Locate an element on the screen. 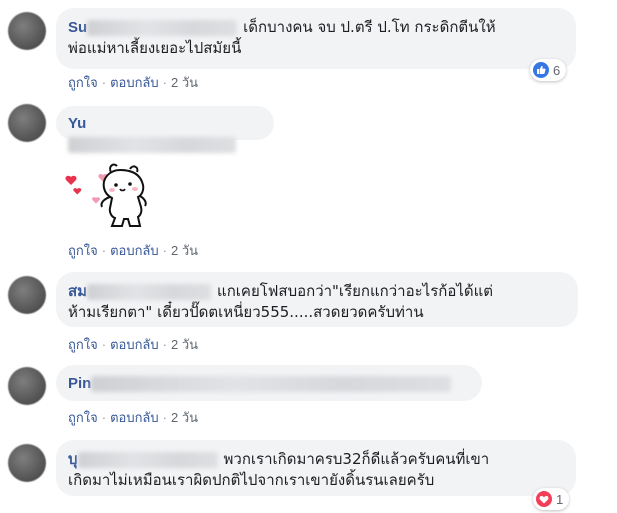  reaction-count: 1 is located at coordinates (551, 499).